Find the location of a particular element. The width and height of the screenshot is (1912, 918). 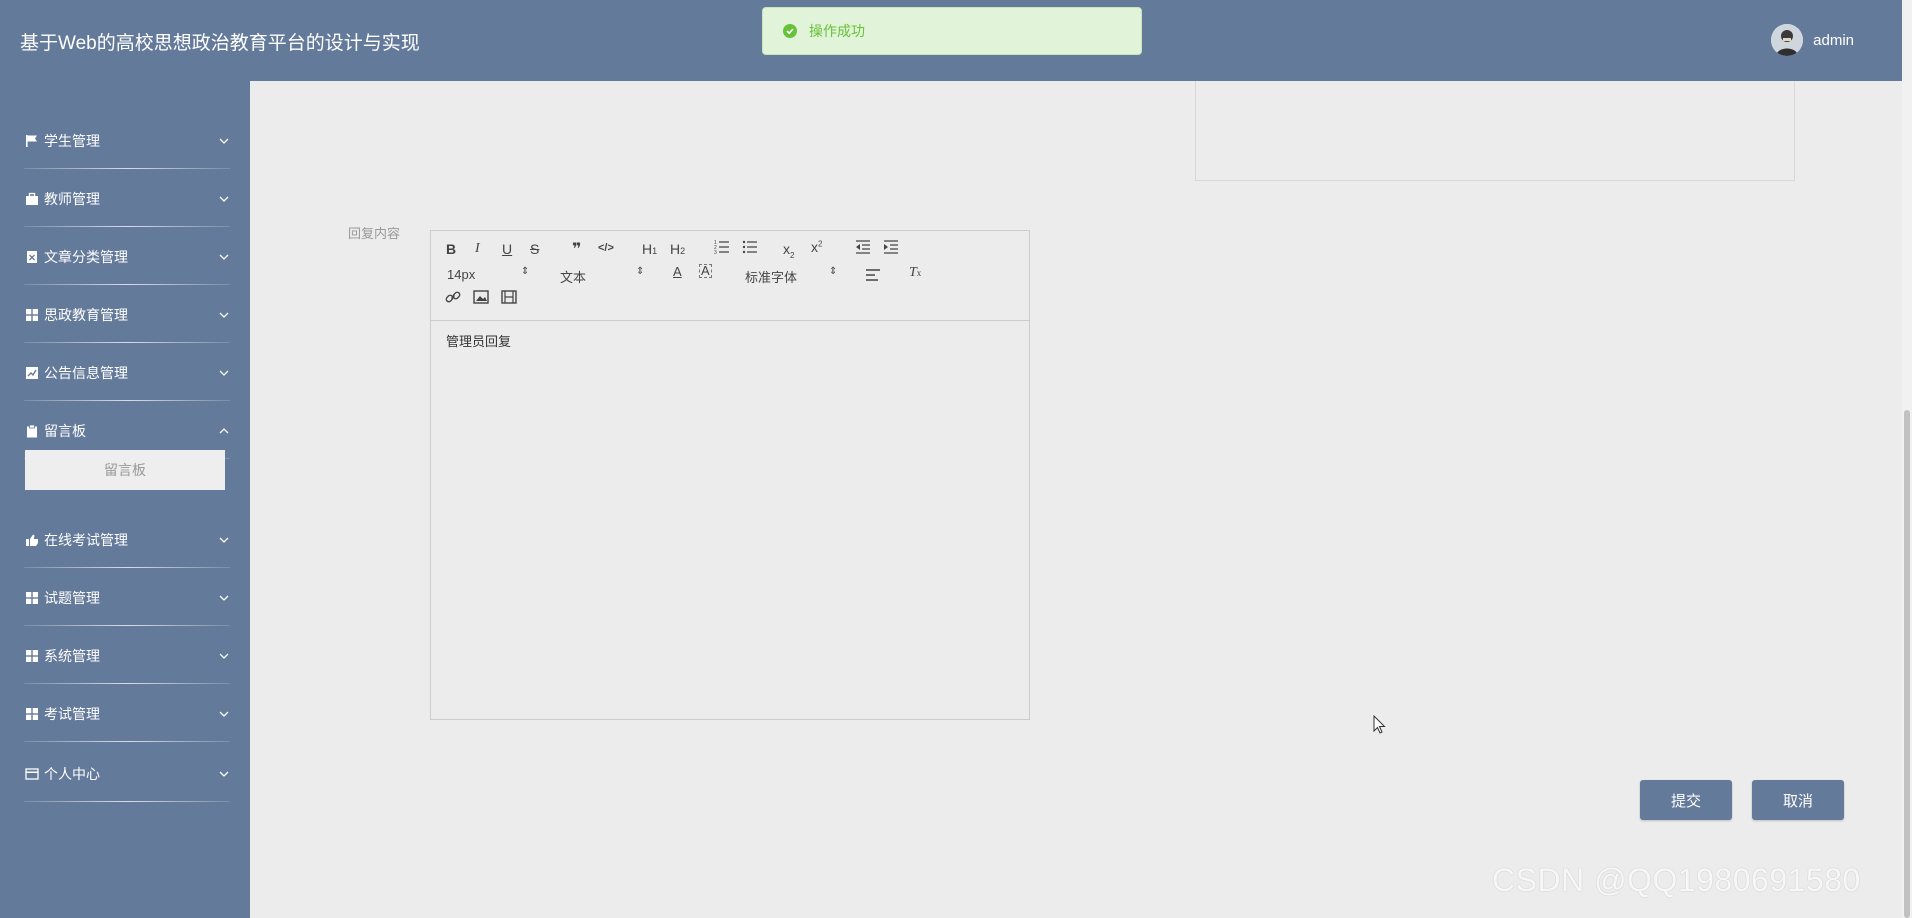

chart-icon is located at coordinates (32, 373).